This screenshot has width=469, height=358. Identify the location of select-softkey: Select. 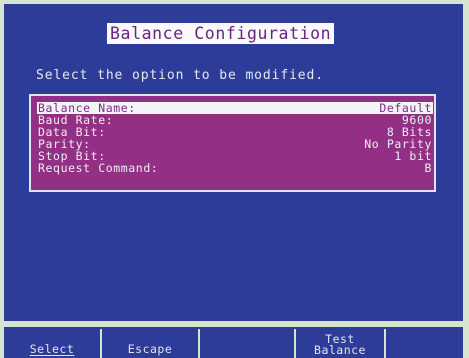
(52, 342).